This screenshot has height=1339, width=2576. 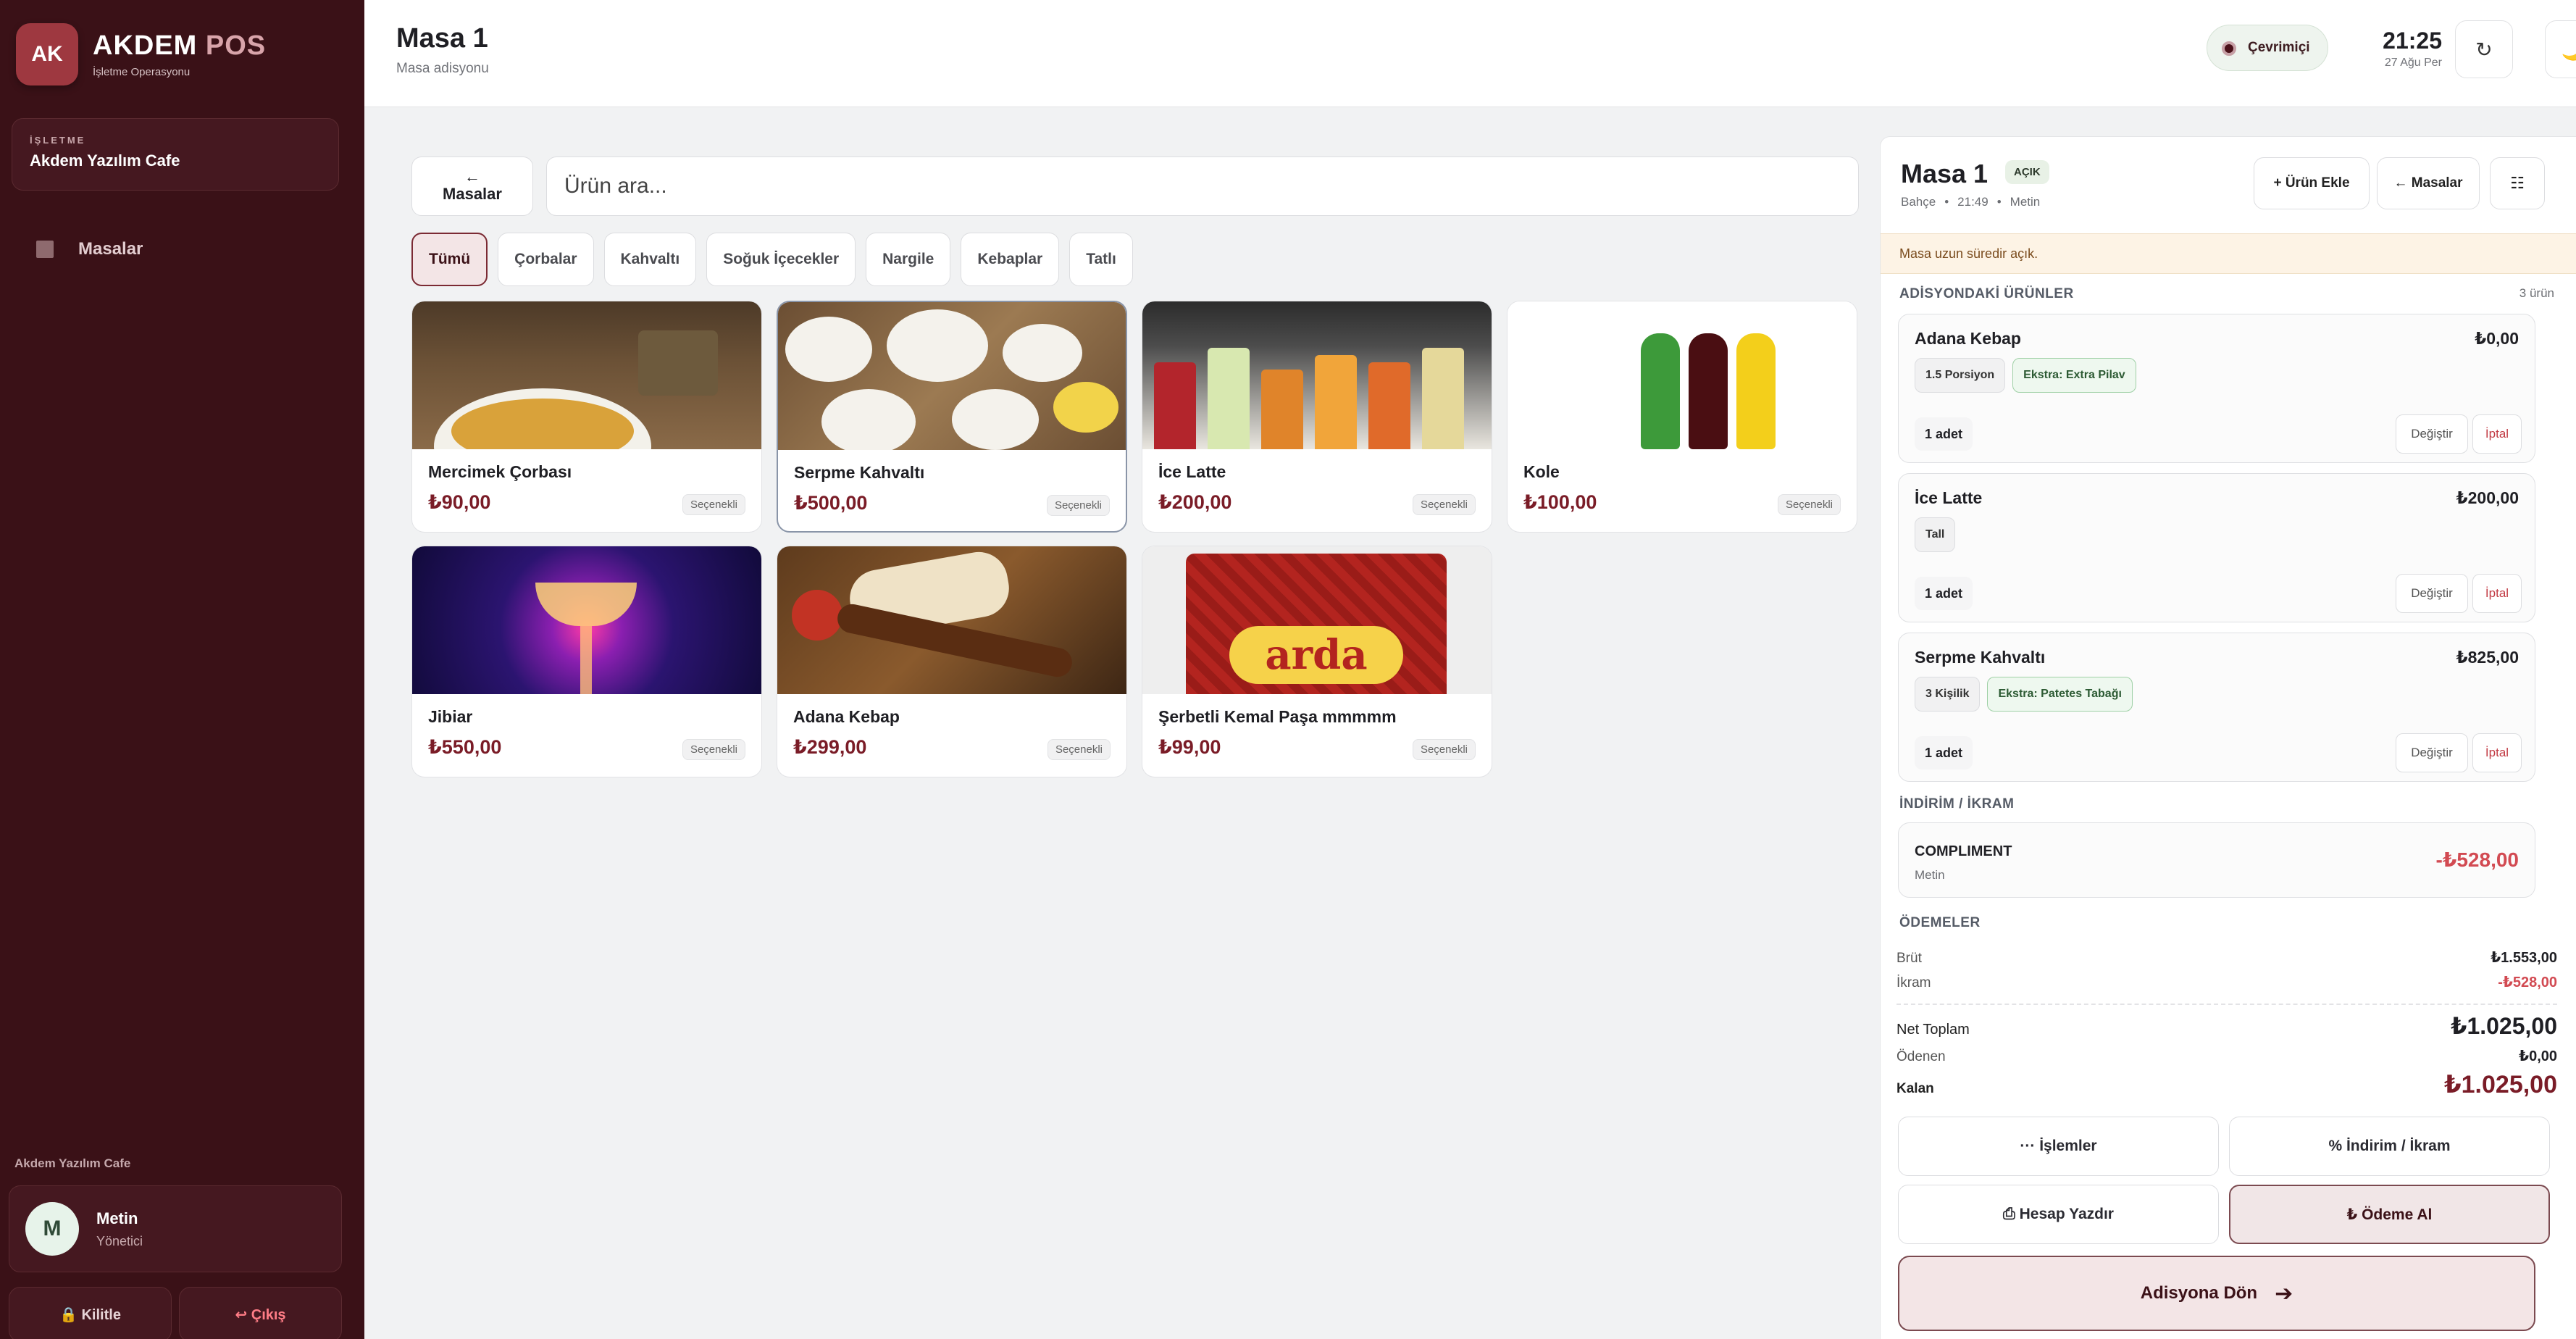 What do you see at coordinates (2389, 1214) in the screenshot?
I see `take-payment-button: ₺ Ödeme Al` at bounding box center [2389, 1214].